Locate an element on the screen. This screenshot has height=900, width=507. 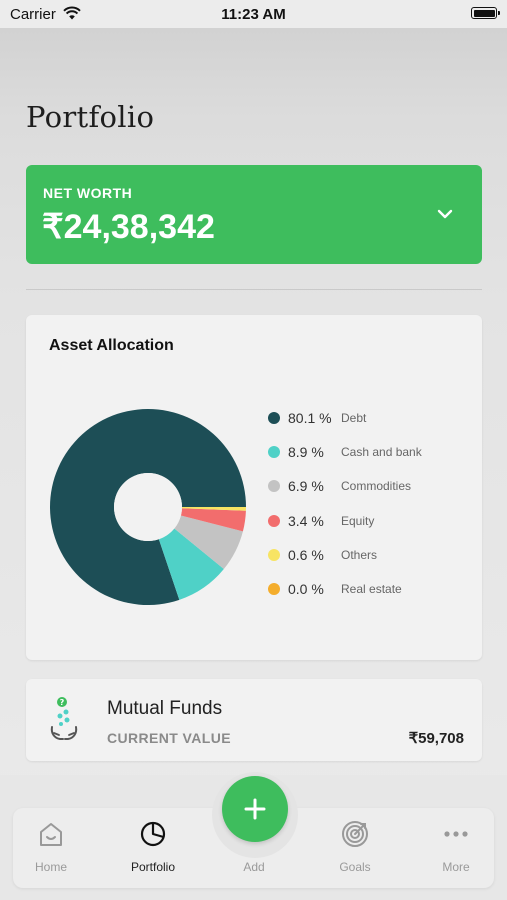
legend-item-real-estate: 0.0 % Real estate is located at coordinates (368, 598).